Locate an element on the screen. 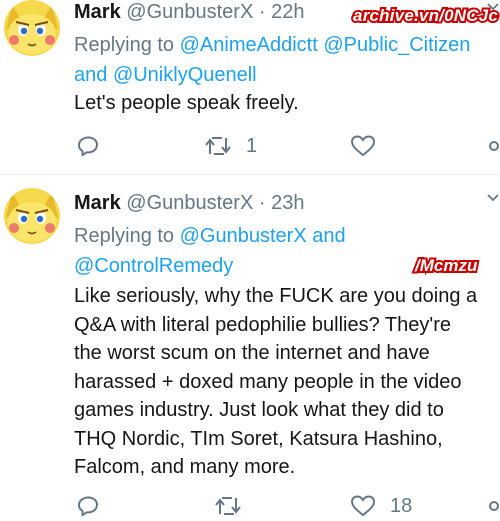 This screenshot has width=500, height=521. timestamp: 23h is located at coordinates (287, 203).